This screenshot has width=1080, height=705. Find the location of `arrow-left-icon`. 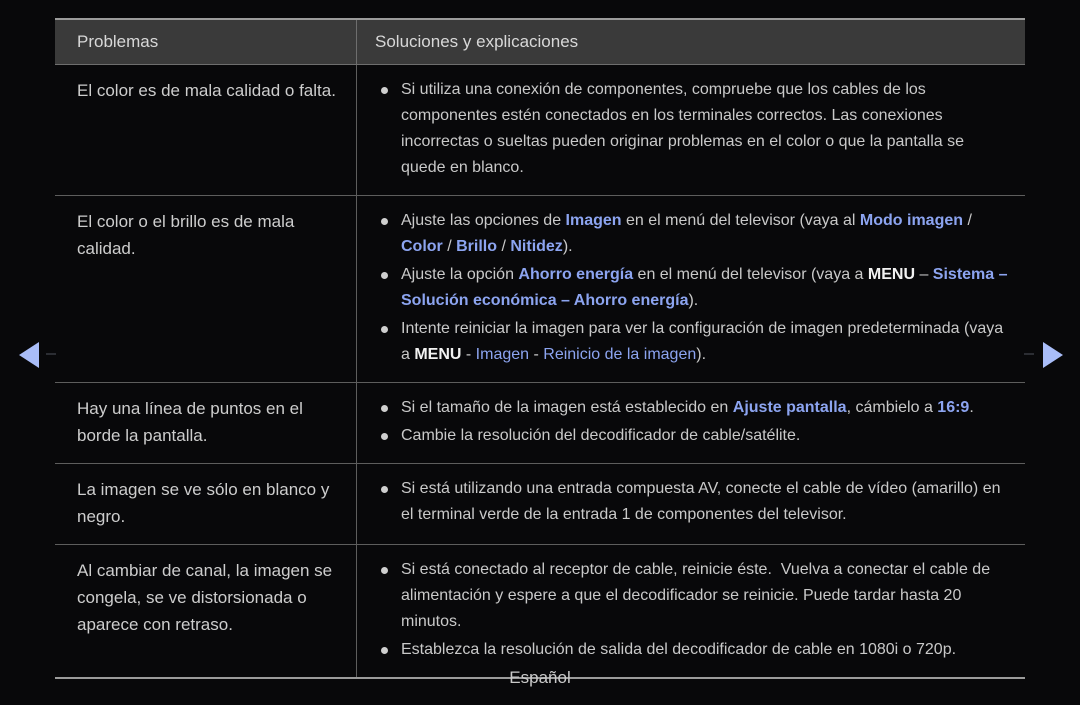

arrow-left-icon is located at coordinates (29, 355).